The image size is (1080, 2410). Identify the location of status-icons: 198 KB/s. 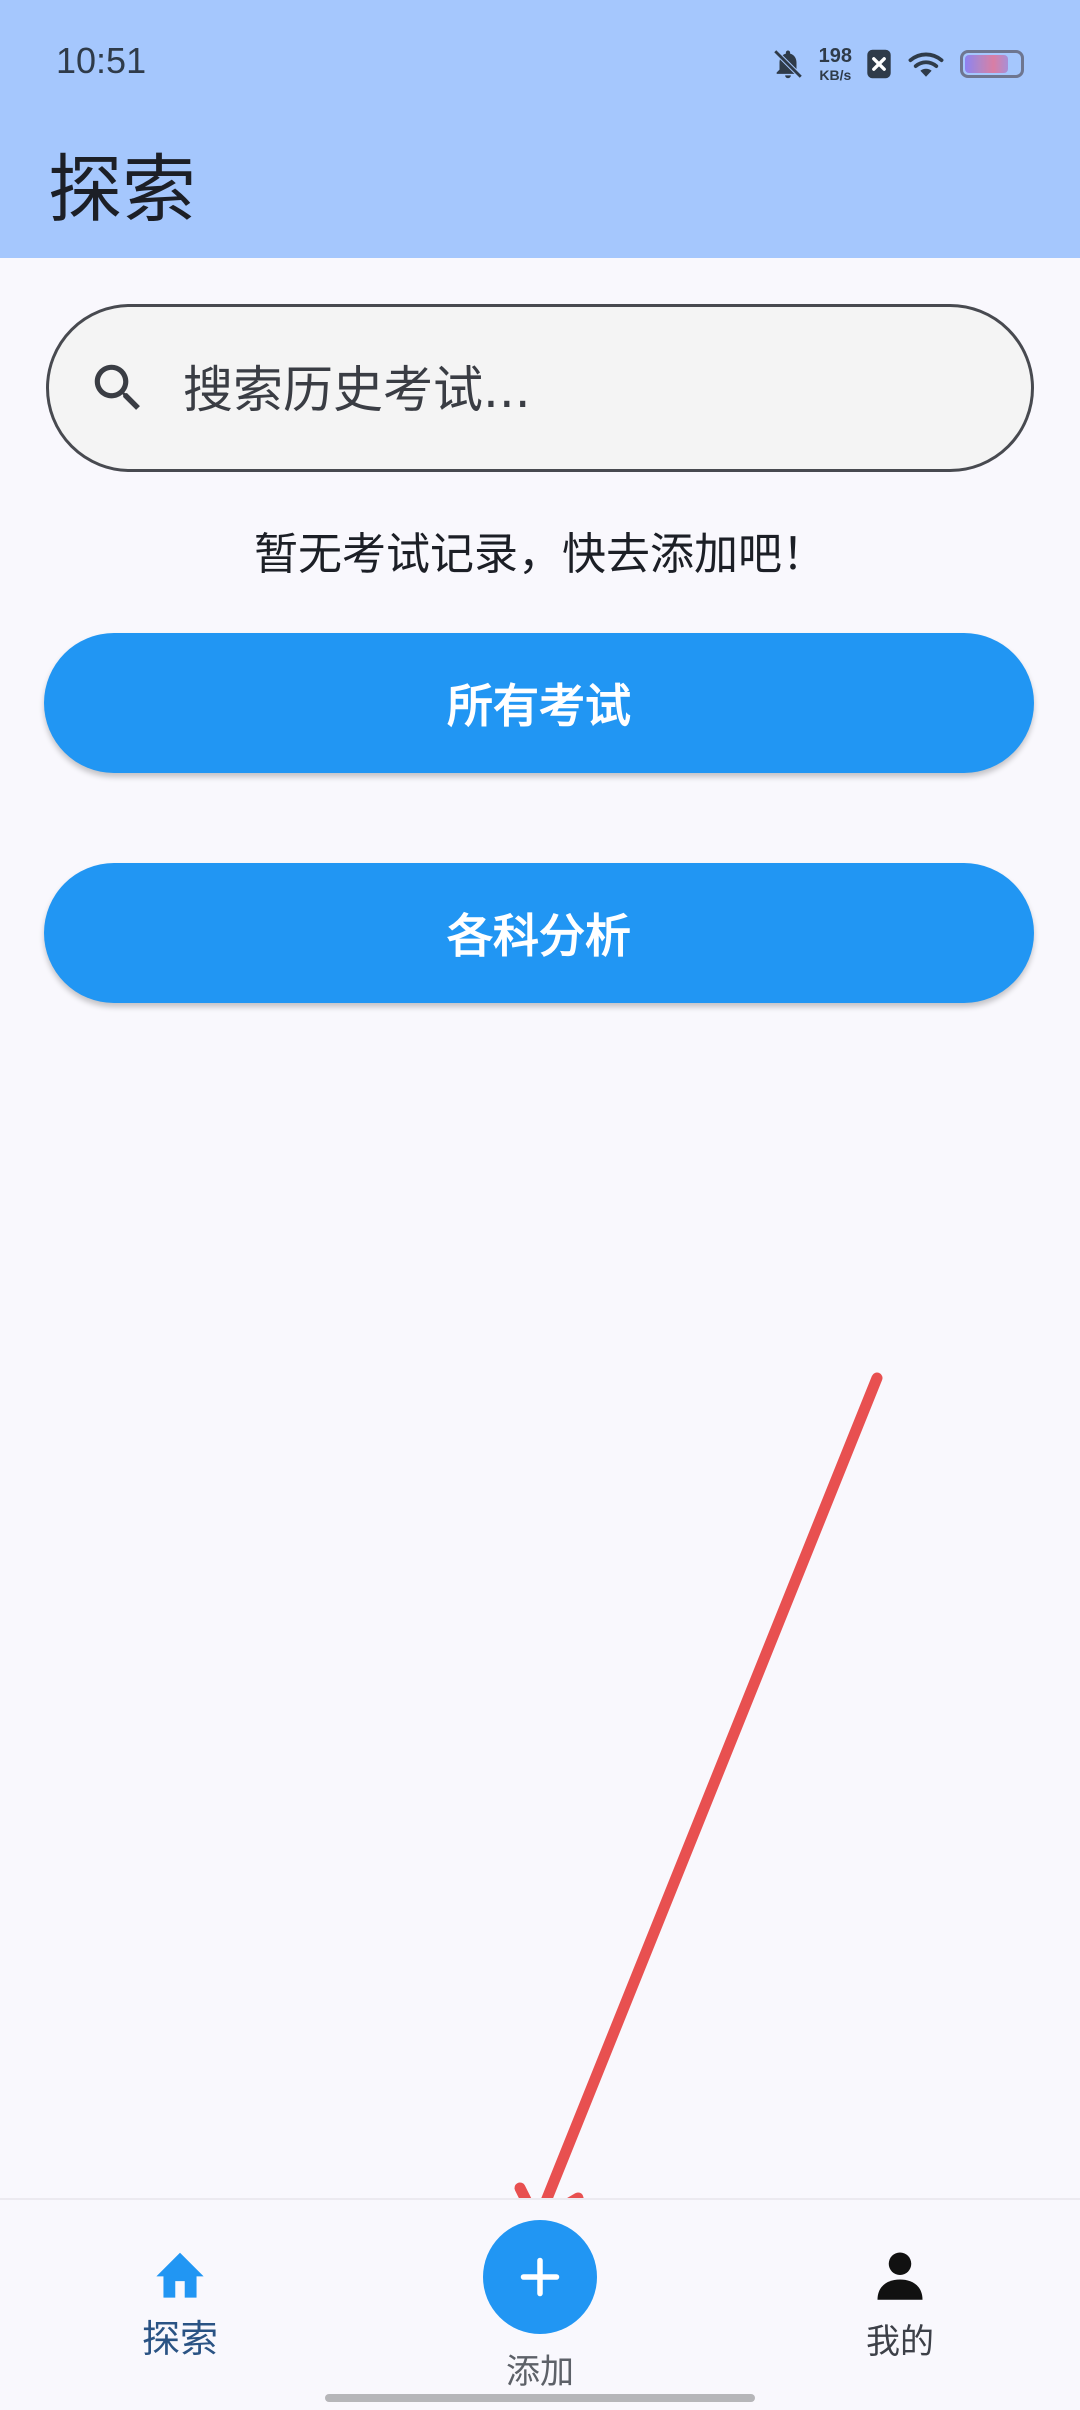
(897, 64).